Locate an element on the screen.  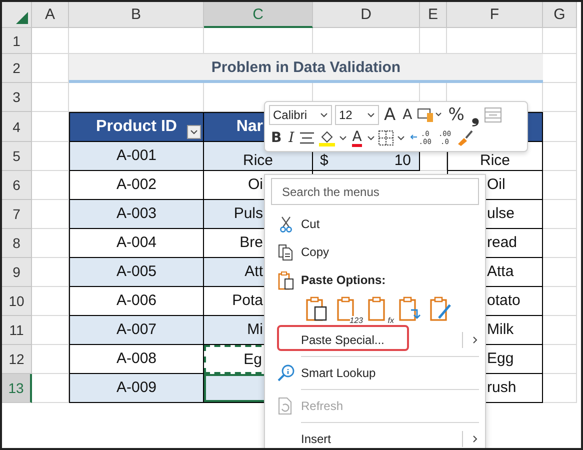
column-heading: Nar is located at coordinates (249, 127).